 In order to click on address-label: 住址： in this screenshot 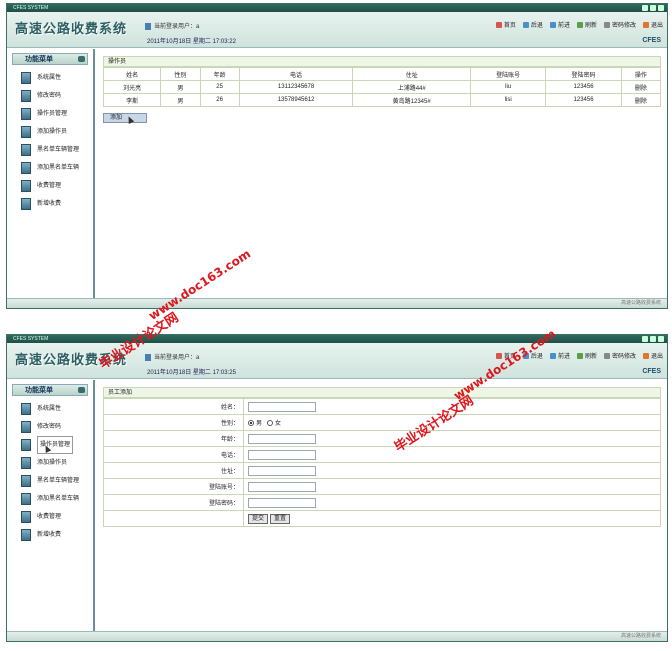, I will do `click(173, 470)`.